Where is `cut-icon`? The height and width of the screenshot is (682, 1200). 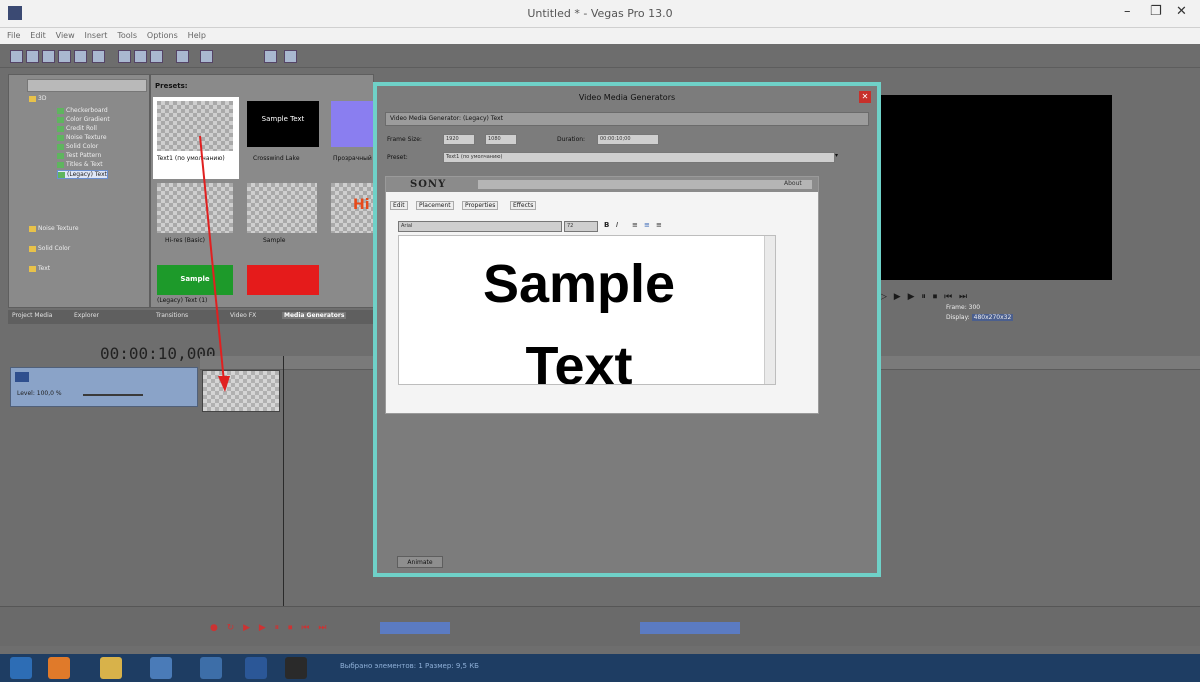
cut-icon is located at coordinates (124, 56).